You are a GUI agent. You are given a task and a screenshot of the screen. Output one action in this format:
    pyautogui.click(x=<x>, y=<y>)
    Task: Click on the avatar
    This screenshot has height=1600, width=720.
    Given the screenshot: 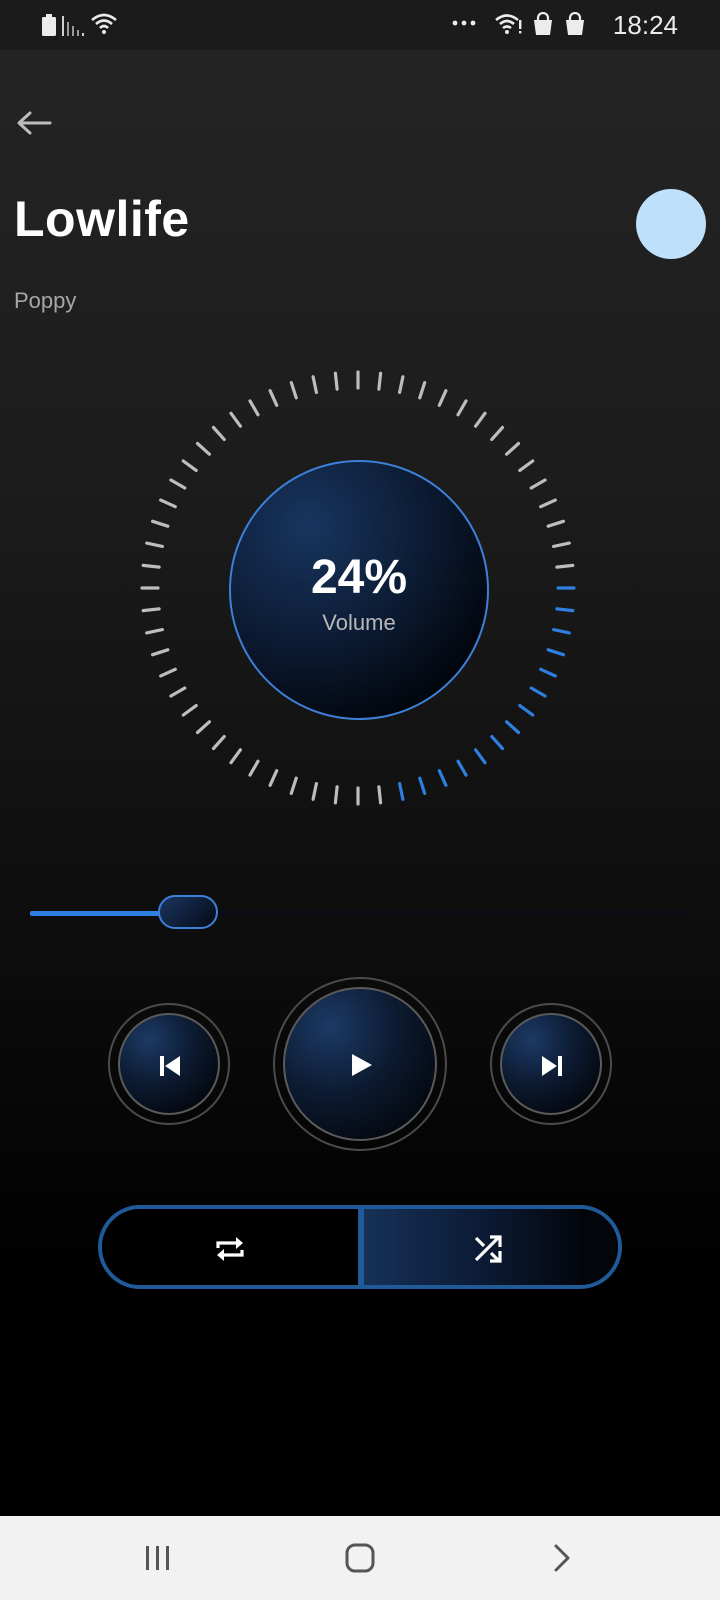 What is the action you would take?
    pyautogui.click(x=671, y=224)
    